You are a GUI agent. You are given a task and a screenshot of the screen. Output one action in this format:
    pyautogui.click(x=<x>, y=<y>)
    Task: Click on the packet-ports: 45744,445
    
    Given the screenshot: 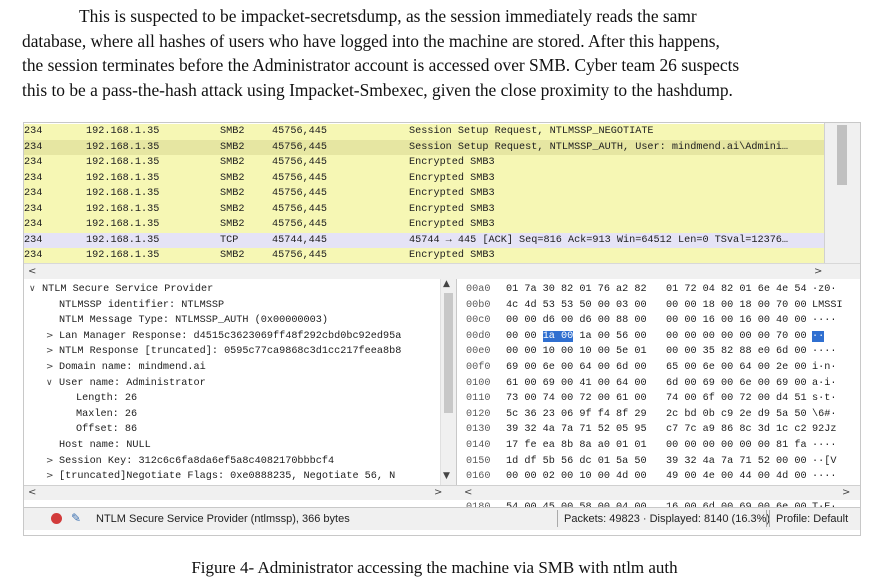 What is the action you would take?
    pyautogui.click(x=300, y=240)
    